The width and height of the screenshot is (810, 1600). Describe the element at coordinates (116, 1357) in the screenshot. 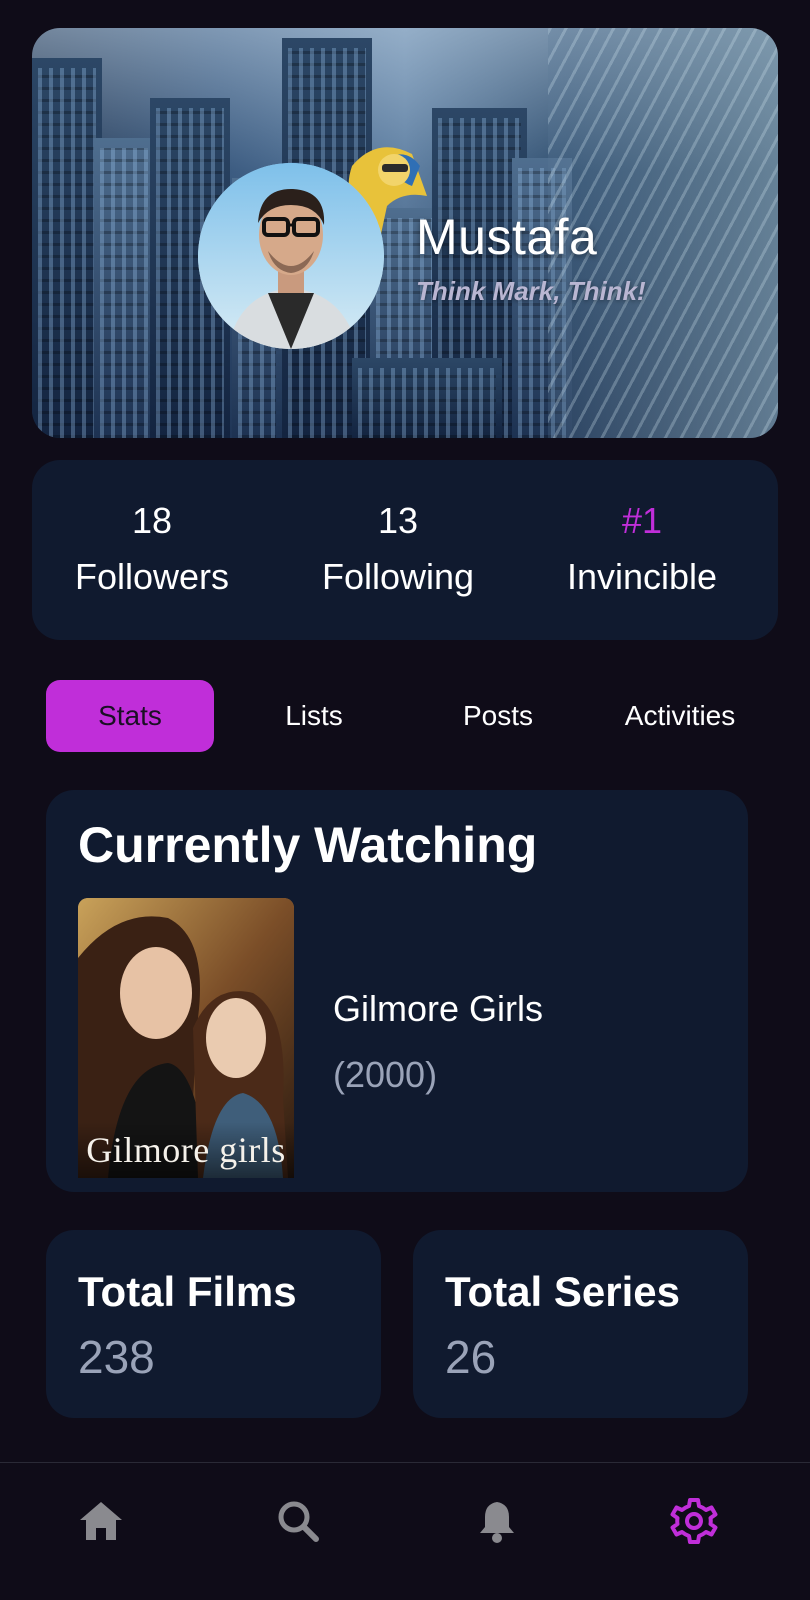

I see `total-films-value: 238` at that location.